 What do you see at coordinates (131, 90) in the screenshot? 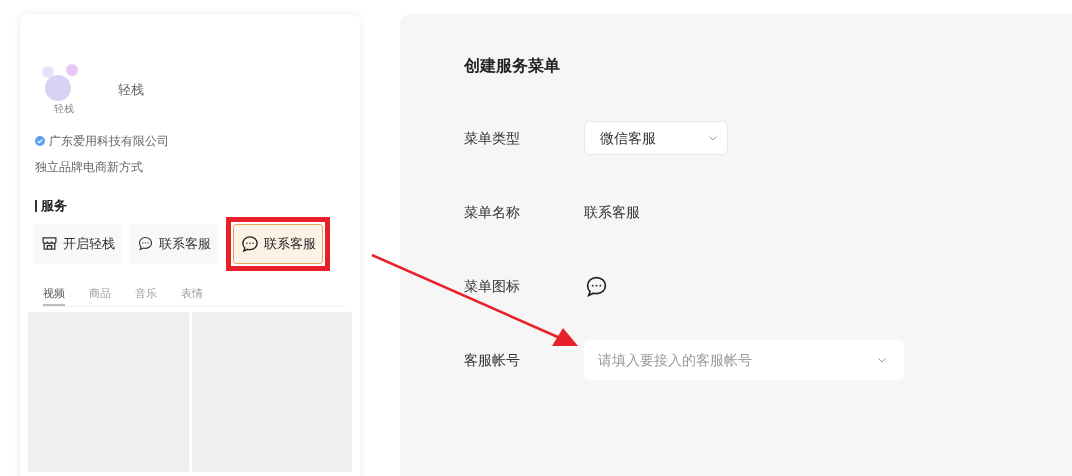
I see `brand-name: 轻栈` at bounding box center [131, 90].